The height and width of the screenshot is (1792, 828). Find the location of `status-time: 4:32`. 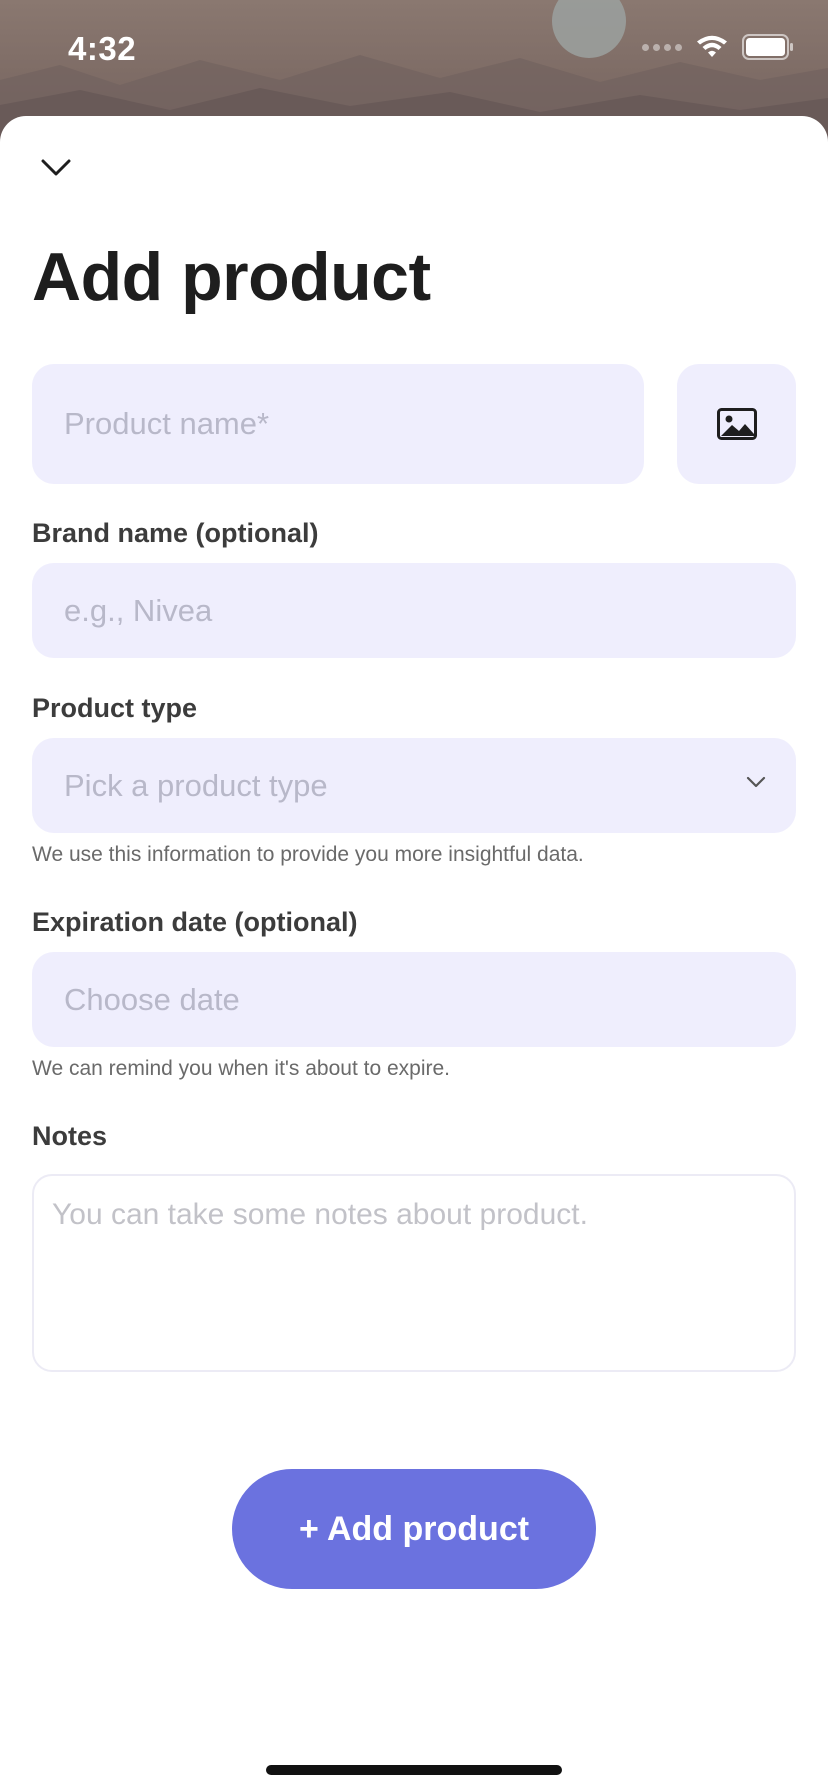

status-time: 4:32 is located at coordinates (102, 48).